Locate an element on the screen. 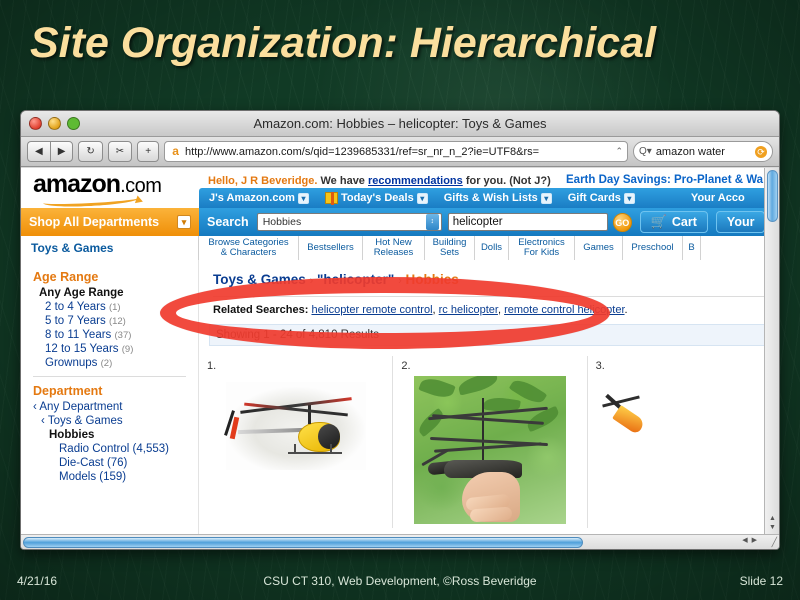 The height and width of the screenshot is (600, 800). related-link-rc-helicopter: rc helicopter is located at coordinates (468, 310).